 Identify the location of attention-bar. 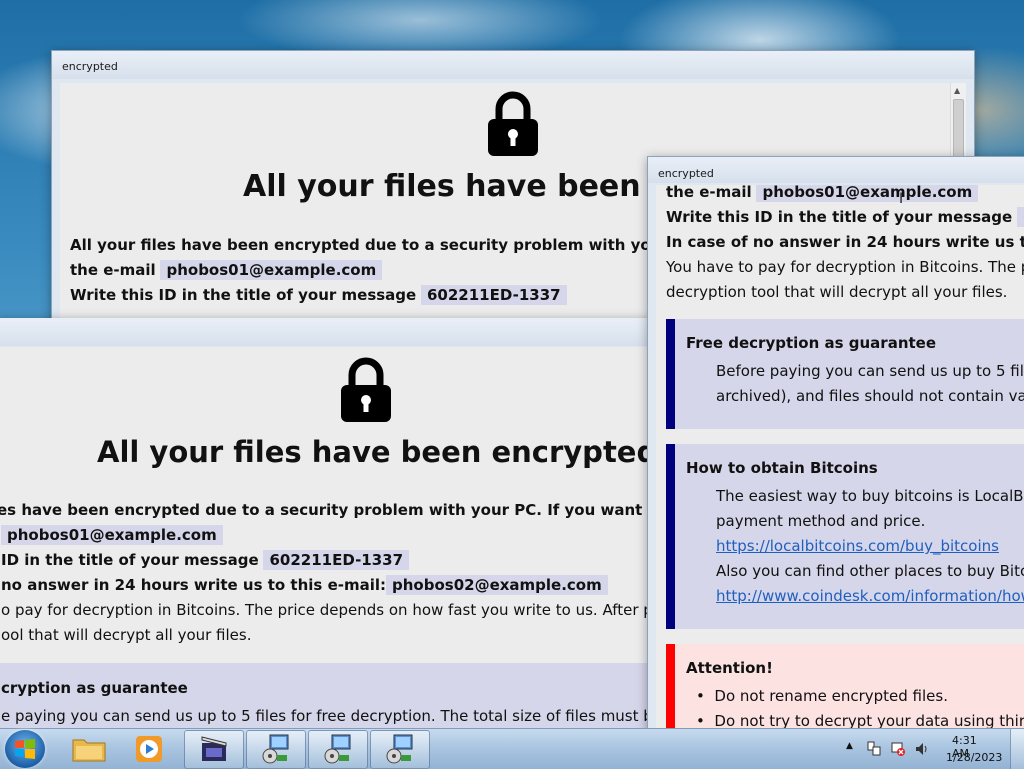
(670, 686).